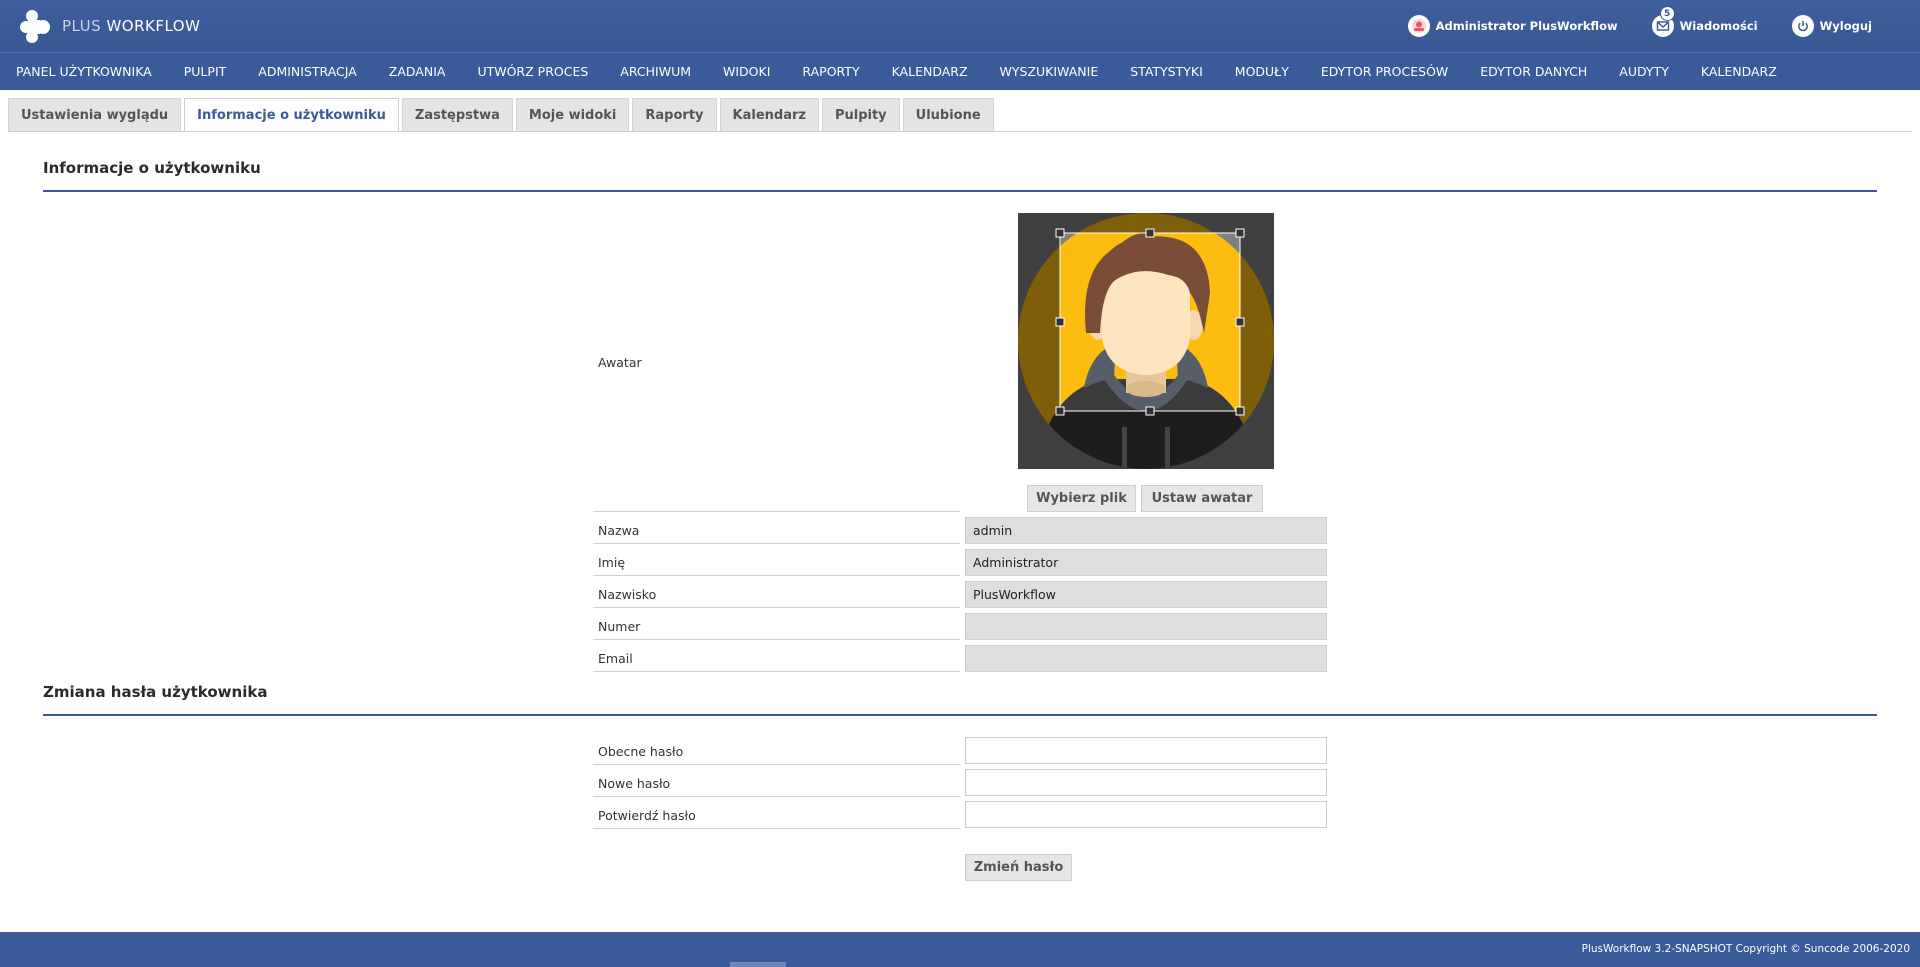 This screenshot has height=967, width=1920. I want to click on messages-count-badge: 5, so click(1667, 13).